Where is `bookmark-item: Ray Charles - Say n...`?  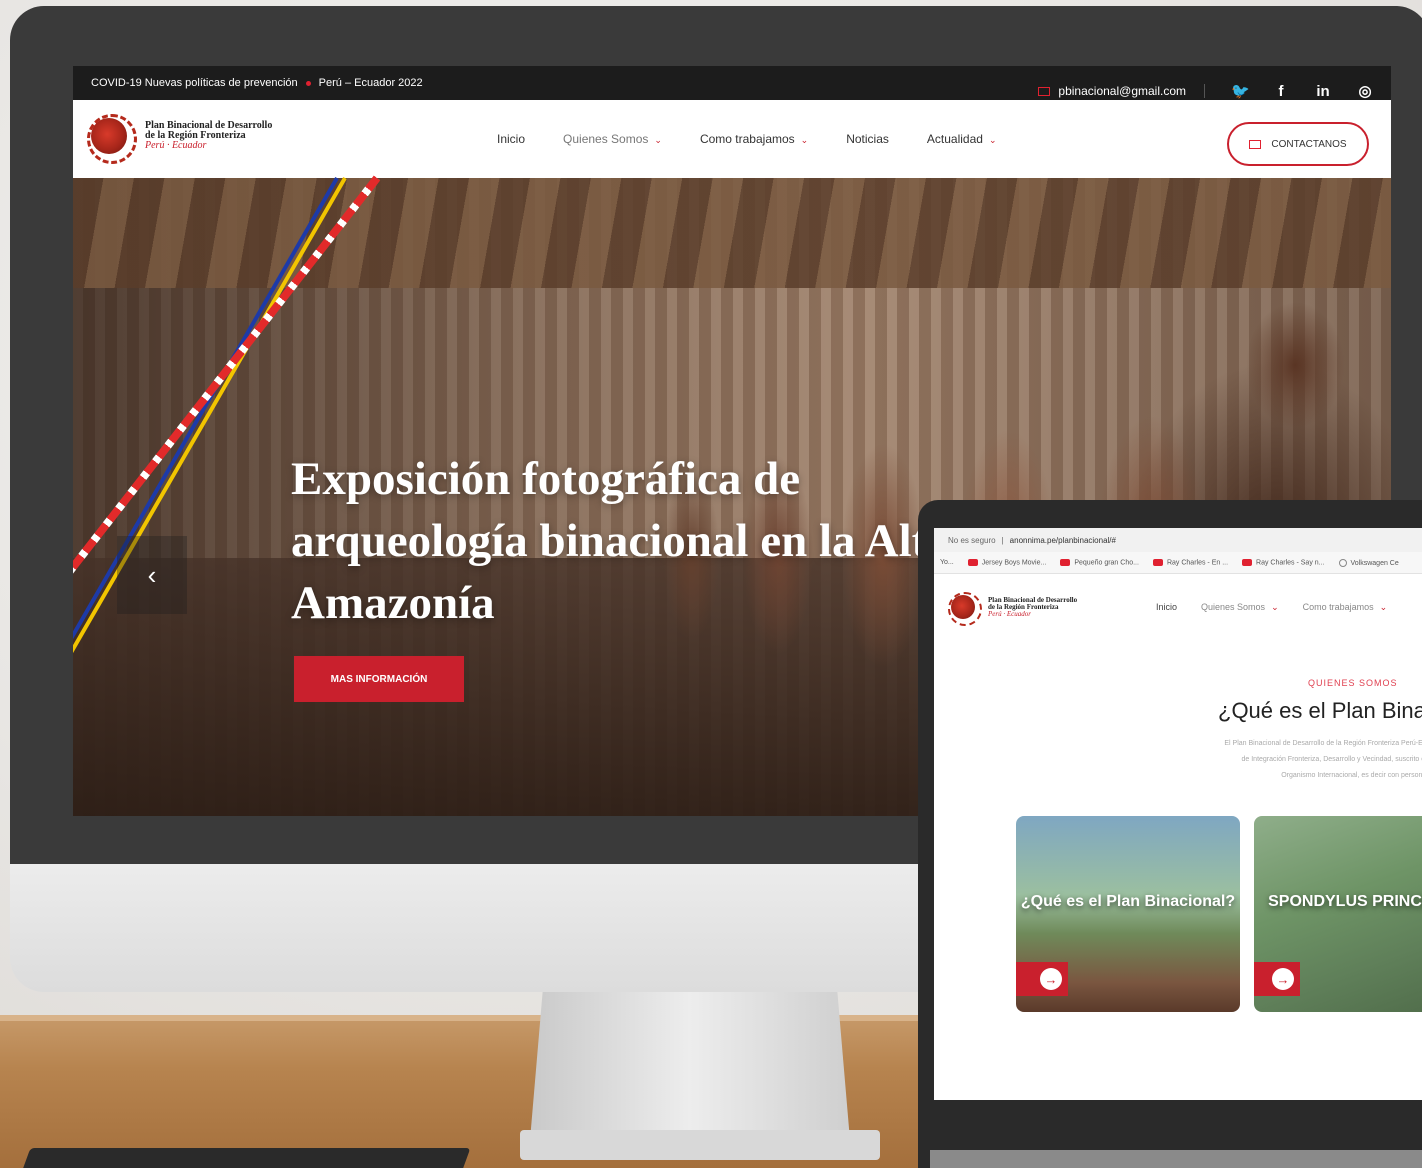 bookmark-item: Ray Charles - Say n... is located at coordinates (1283, 562).